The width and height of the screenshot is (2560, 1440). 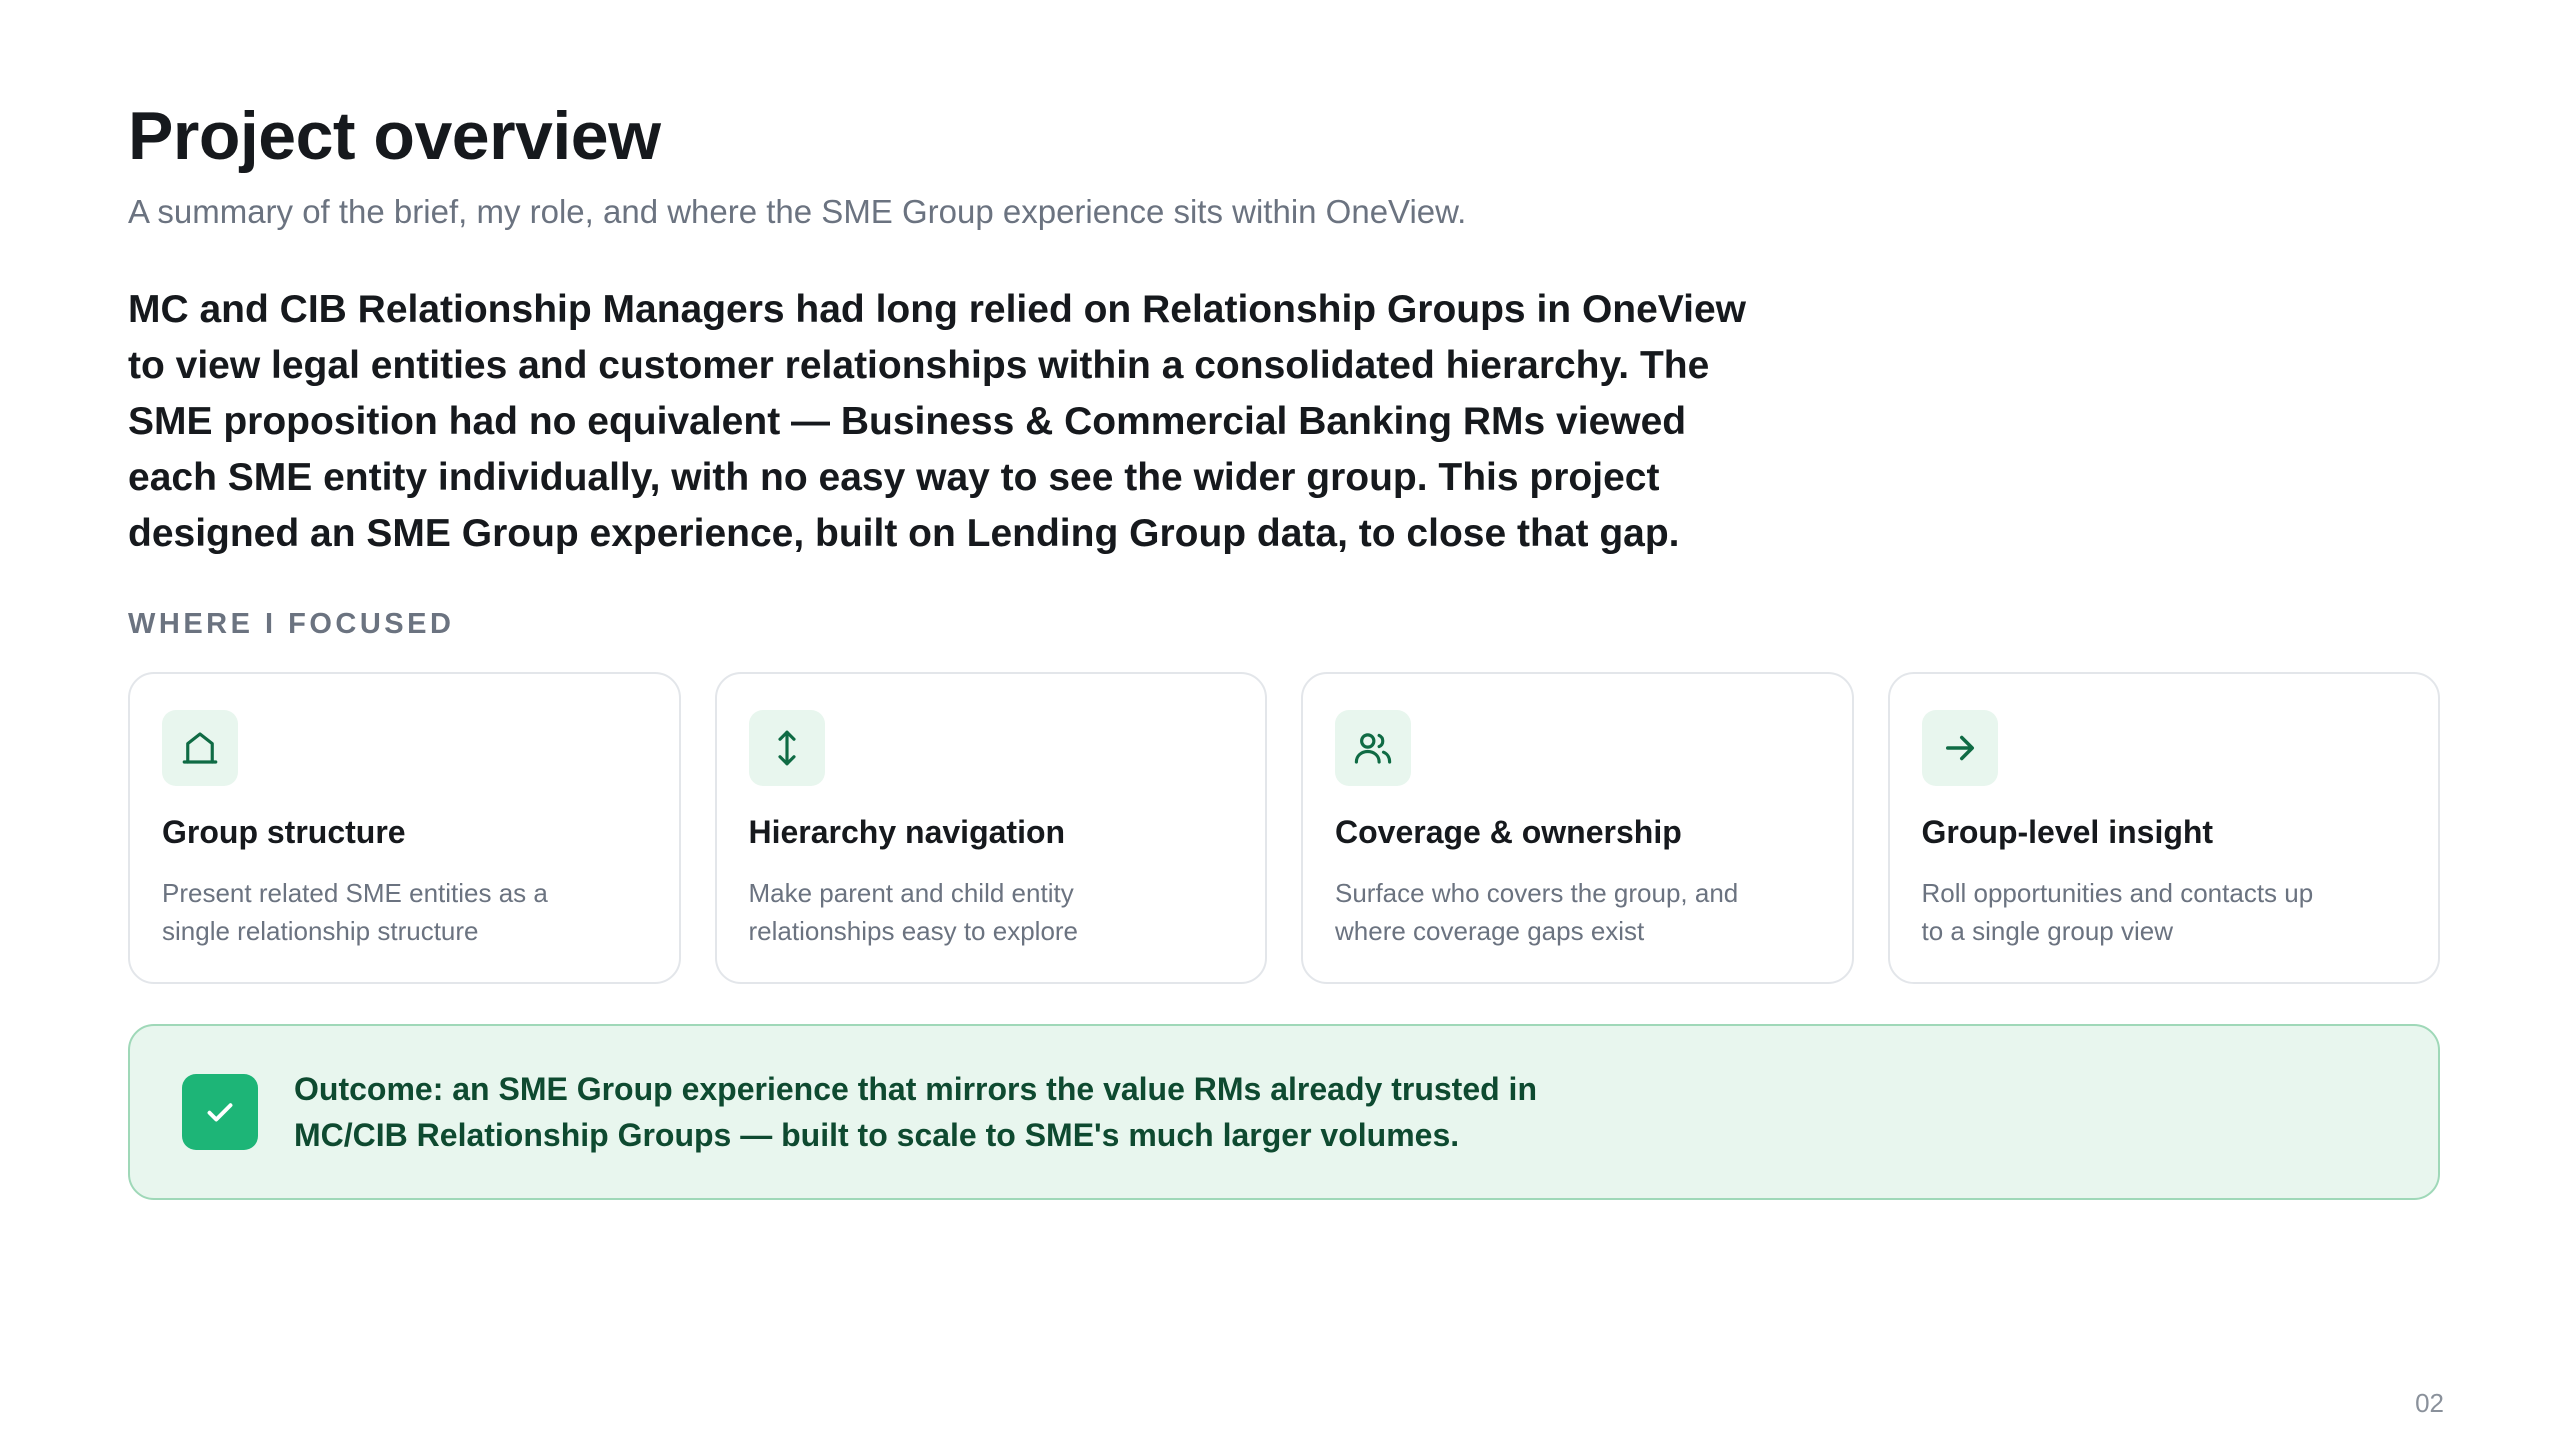 What do you see at coordinates (2067, 832) in the screenshot?
I see `card-title: Group-level insight` at bounding box center [2067, 832].